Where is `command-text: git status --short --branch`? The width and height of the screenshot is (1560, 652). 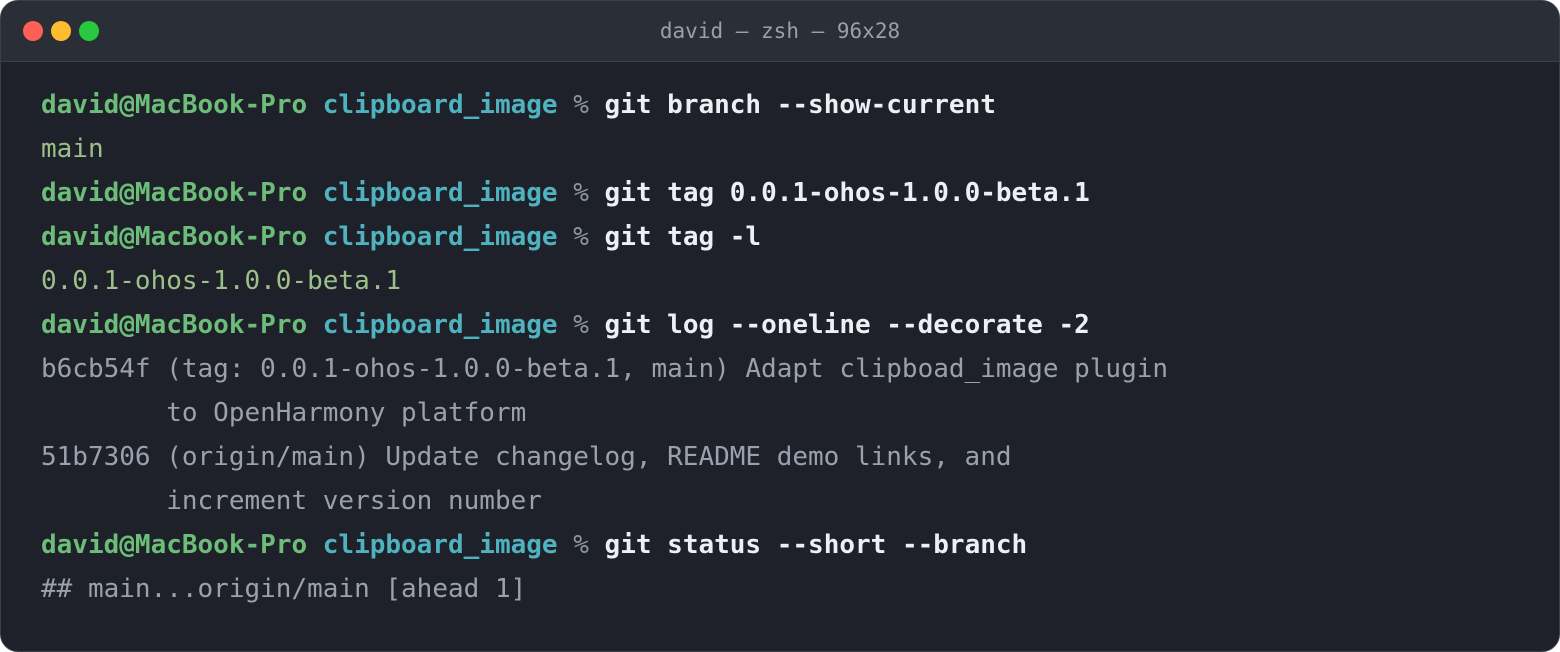
command-text: git status --short --branch is located at coordinates (816, 545).